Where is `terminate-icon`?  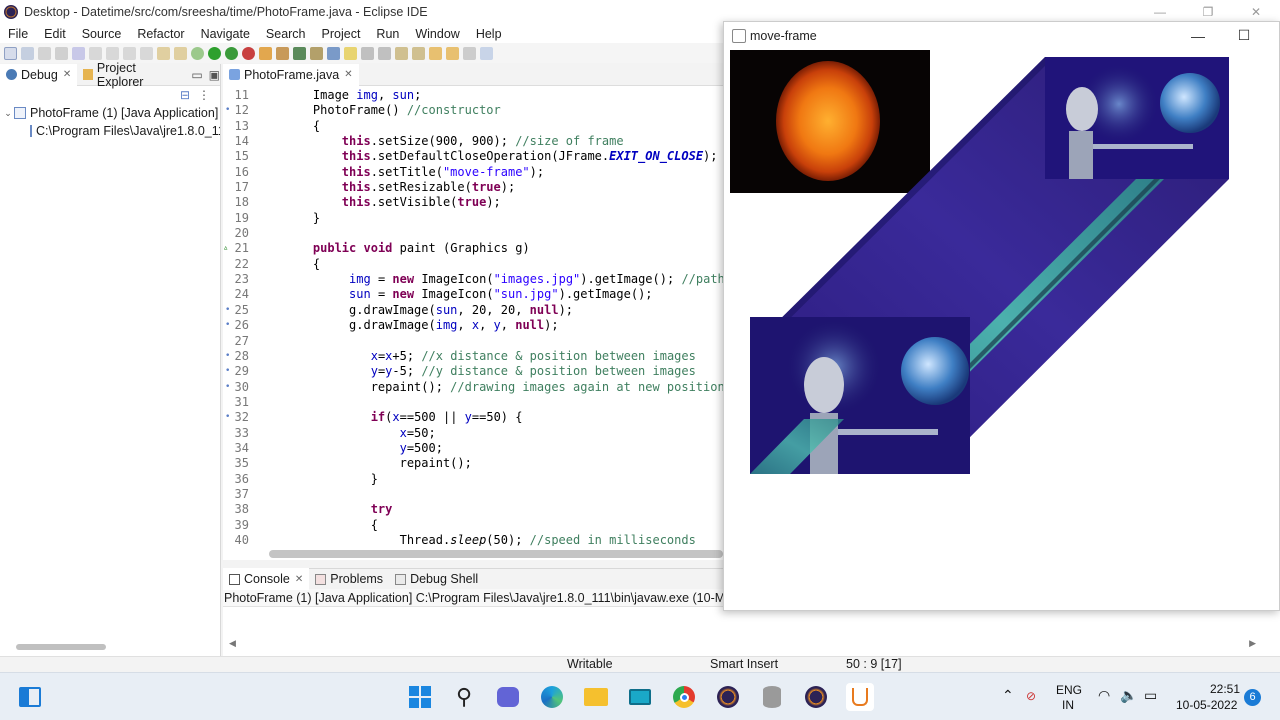
terminate-icon is located at coordinates (129, 53).